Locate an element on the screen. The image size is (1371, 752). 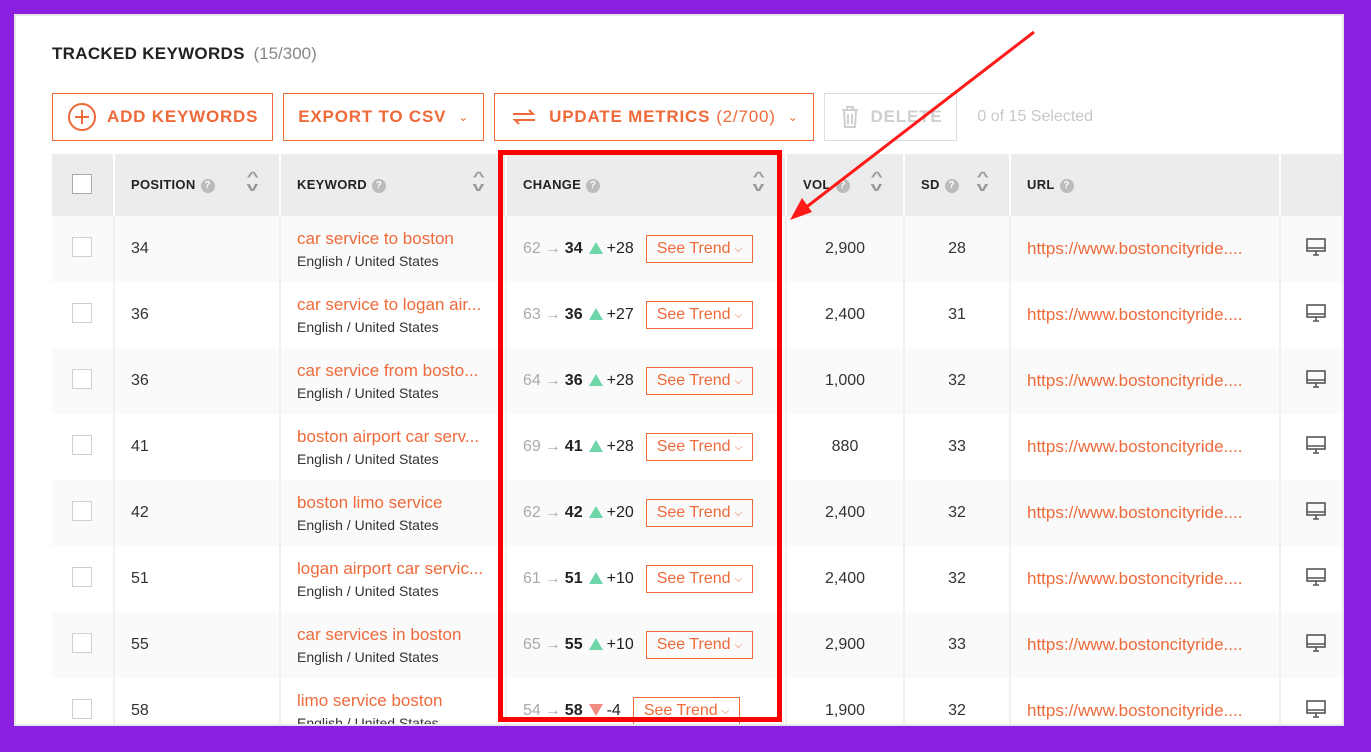
chevron-down-icon: ⌄ is located at coordinates (464, 117).